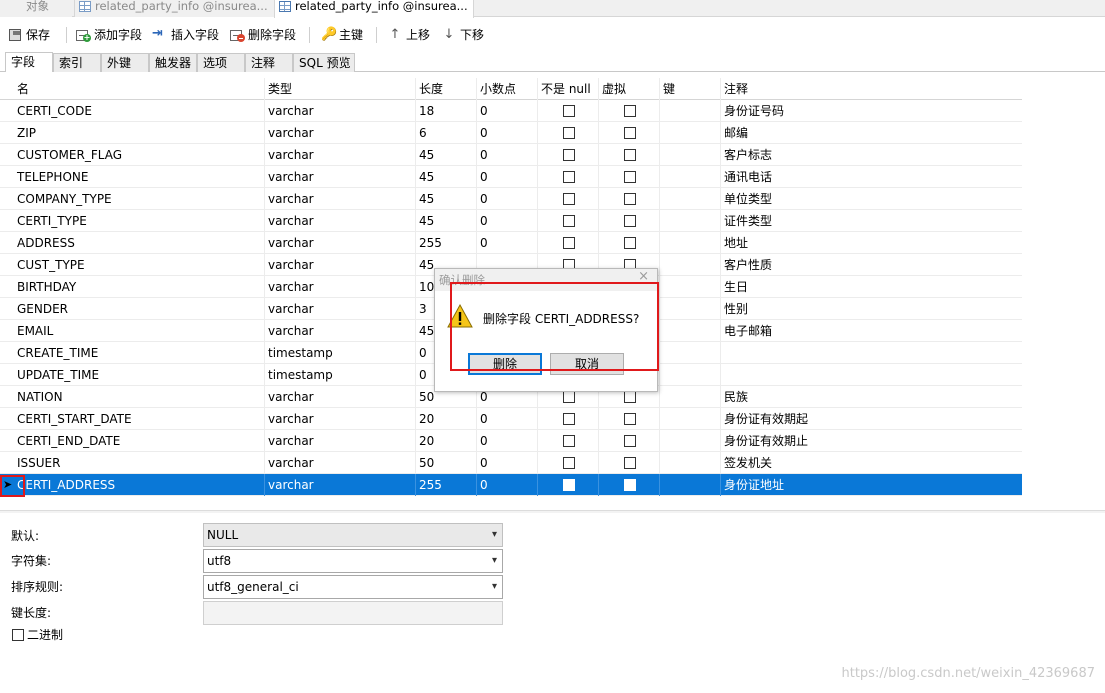  Describe the element at coordinates (871, 155) in the screenshot. I see `cell-comment: 客户标志` at that location.